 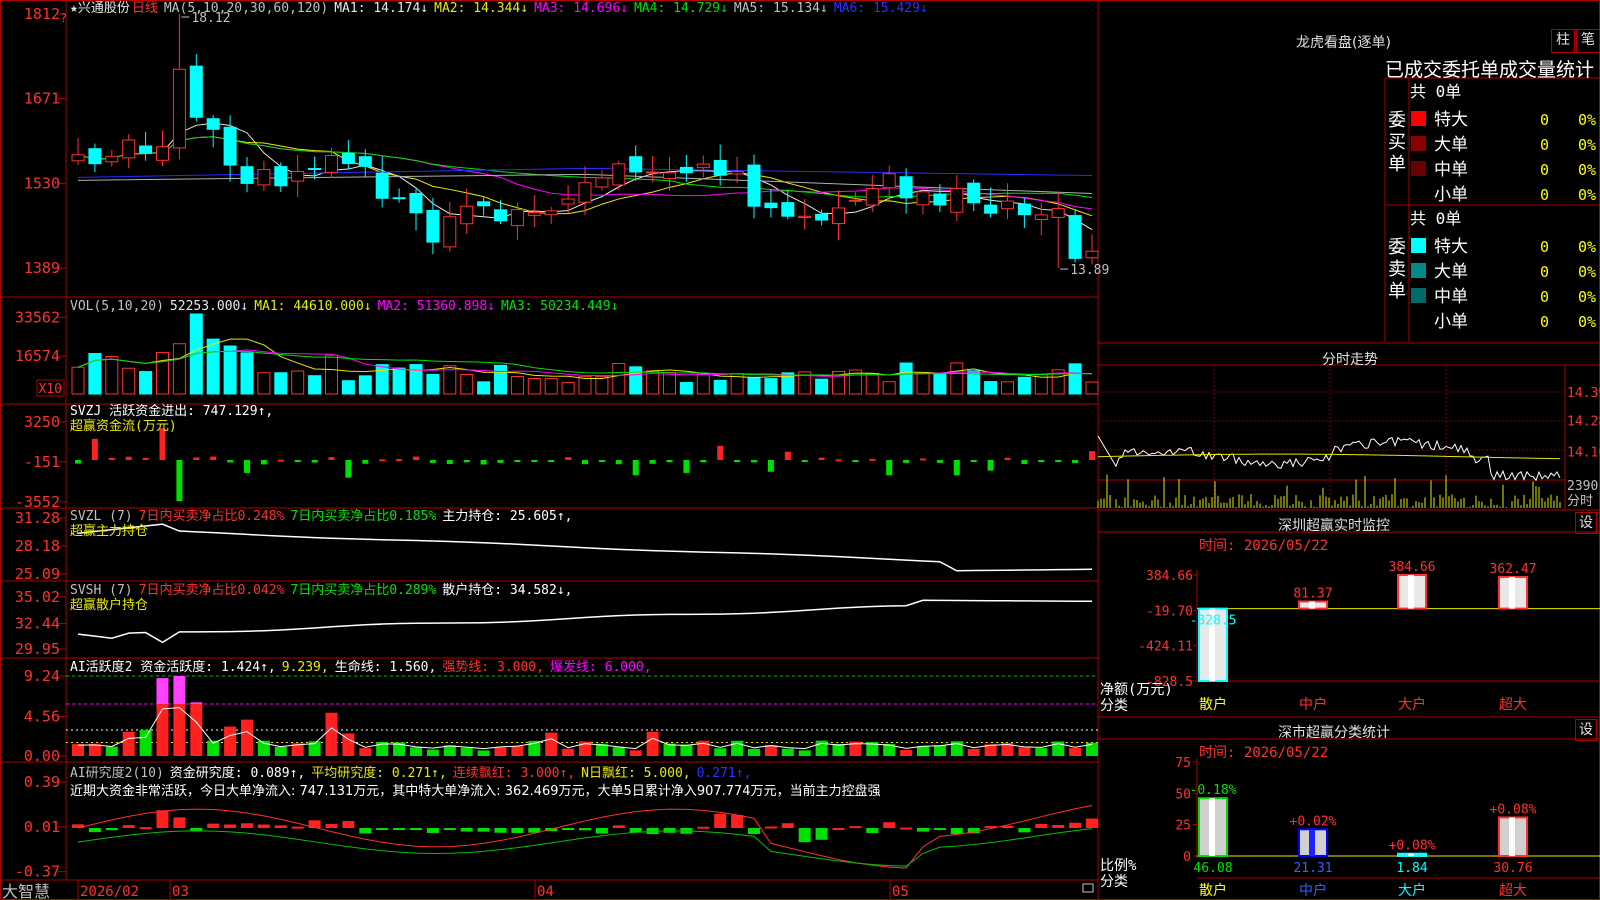 What do you see at coordinates (1397, 142) in the screenshot?
I see `buy-order-side-label: 买` at bounding box center [1397, 142].